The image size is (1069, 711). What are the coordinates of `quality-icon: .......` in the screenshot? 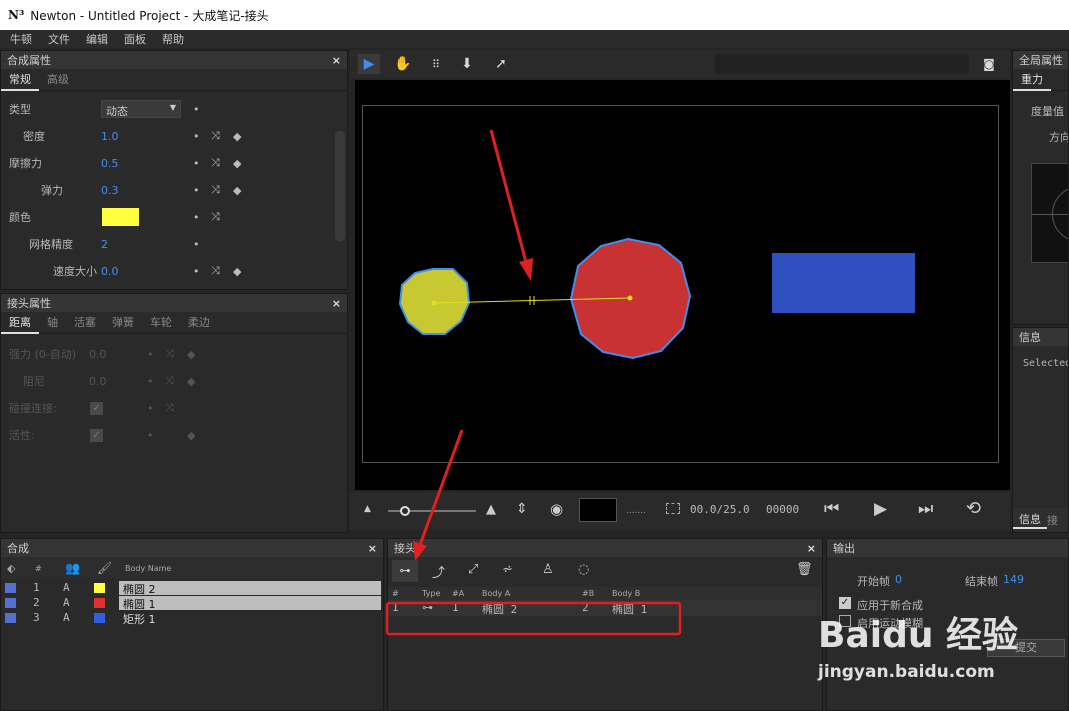 It's located at (636, 511).